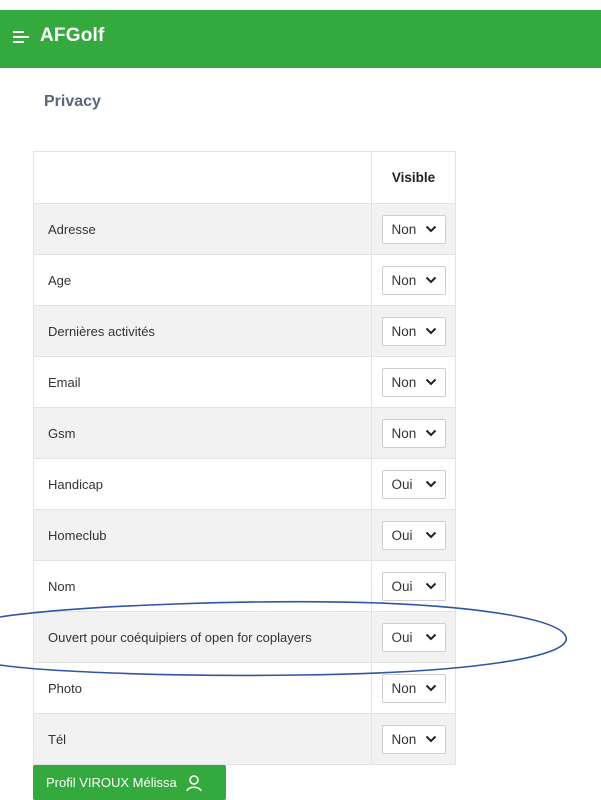 This screenshot has width=601, height=800. Describe the element at coordinates (413, 229) in the screenshot. I see `visibility-select-adresse: Non` at that location.